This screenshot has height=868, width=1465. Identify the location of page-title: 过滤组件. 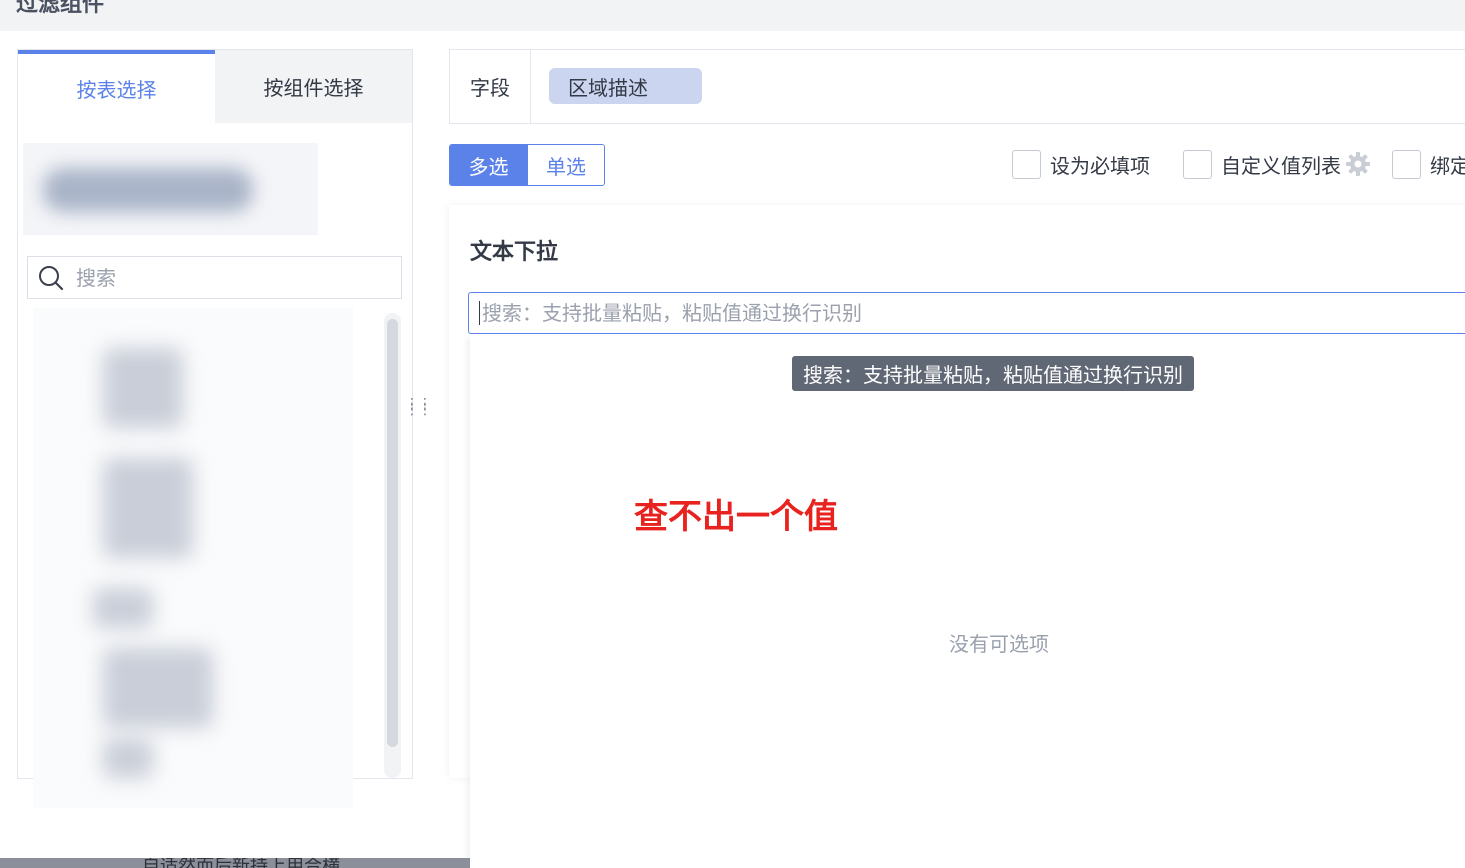
(60, 8).